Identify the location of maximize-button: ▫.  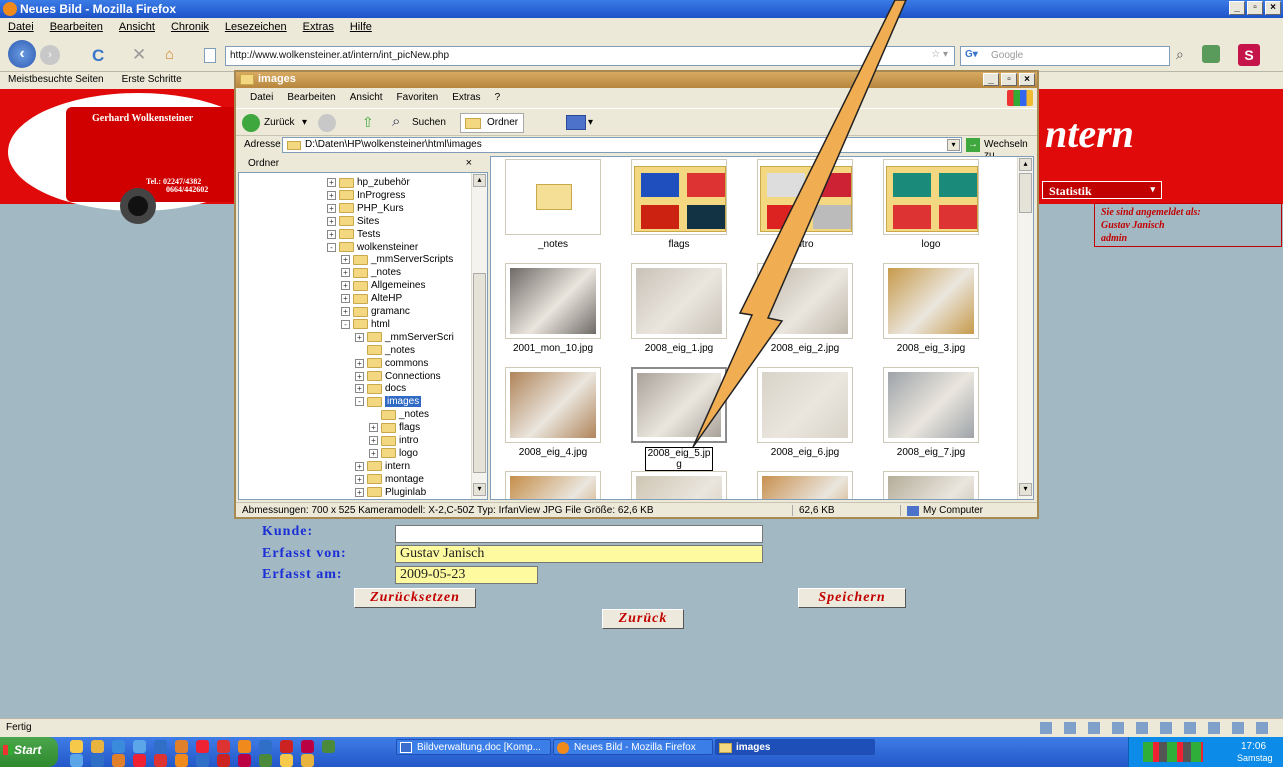
(1255, 8).